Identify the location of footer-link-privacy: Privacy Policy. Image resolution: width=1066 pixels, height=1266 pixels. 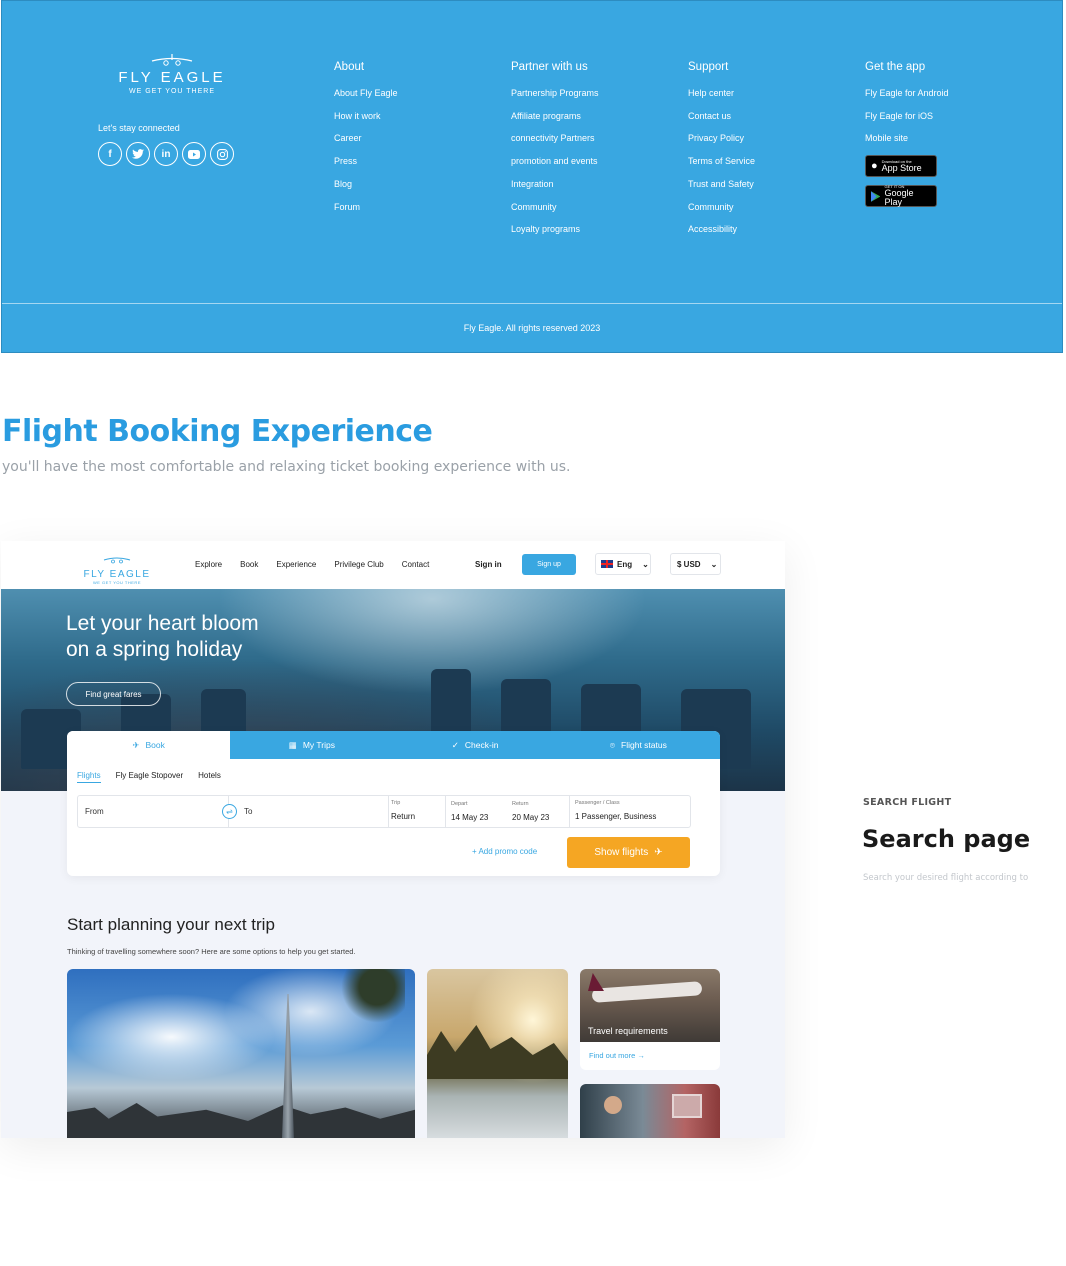
(721, 138).